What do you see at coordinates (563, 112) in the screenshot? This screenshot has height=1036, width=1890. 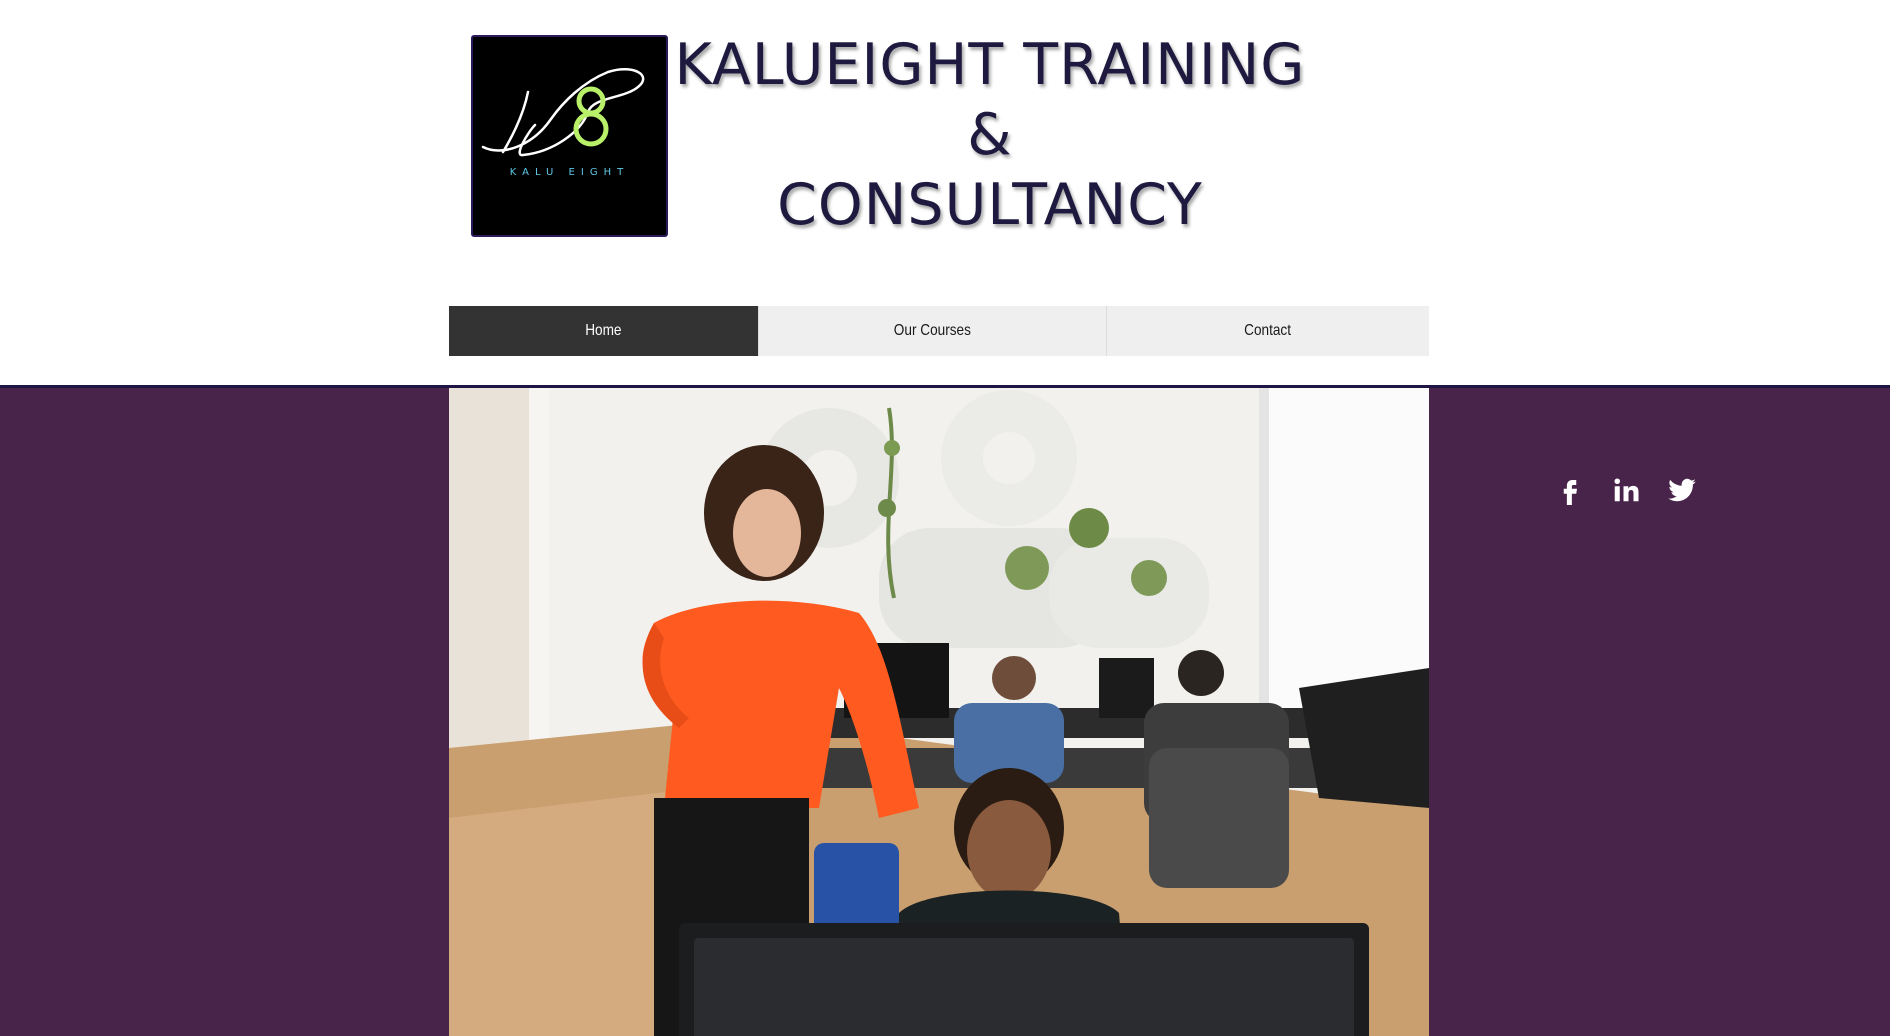 I see `k8-logo-icon` at bounding box center [563, 112].